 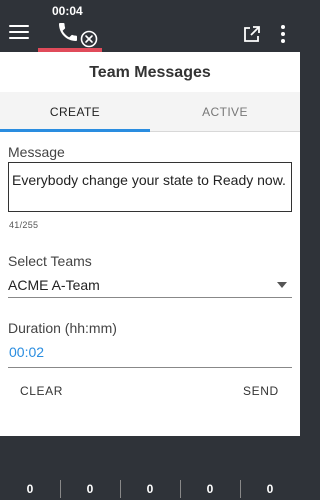 What do you see at coordinates (225, 112) in the screenshot?
I see `tab-active: ACTIVE` at bounding box center [225, 112].